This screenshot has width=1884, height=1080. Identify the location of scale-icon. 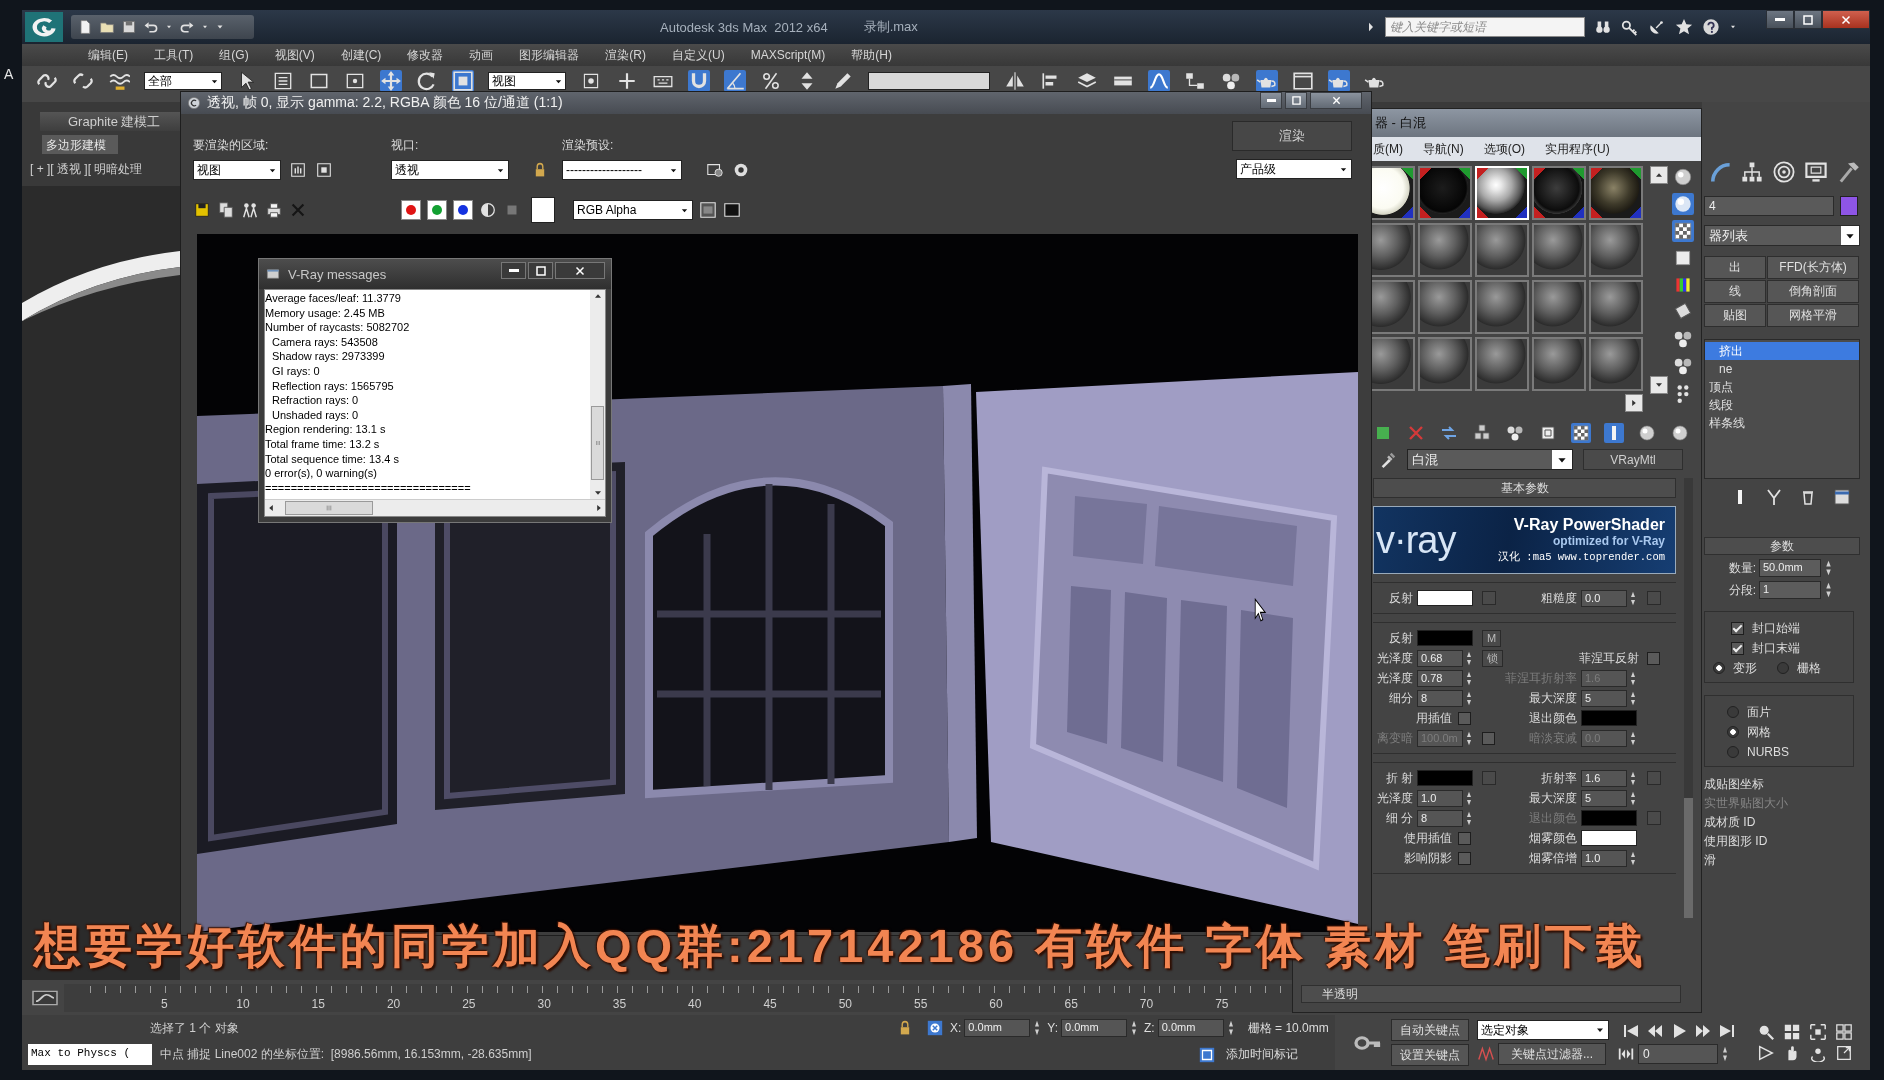
(463, 81).